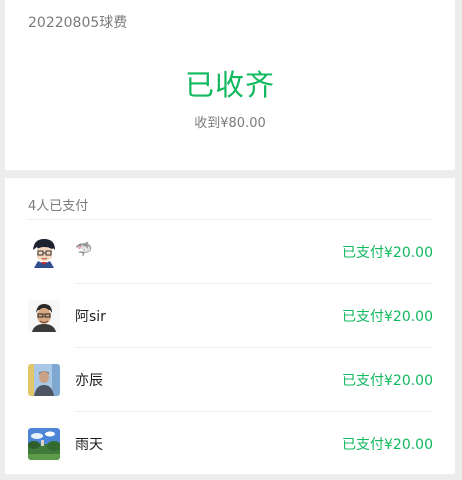 This screenshot has width=462, height=480. What do you see at coordinates (89, 381) in the screenshot?
I see `payer-name: 亦辰` at bounding box center [89, 381].